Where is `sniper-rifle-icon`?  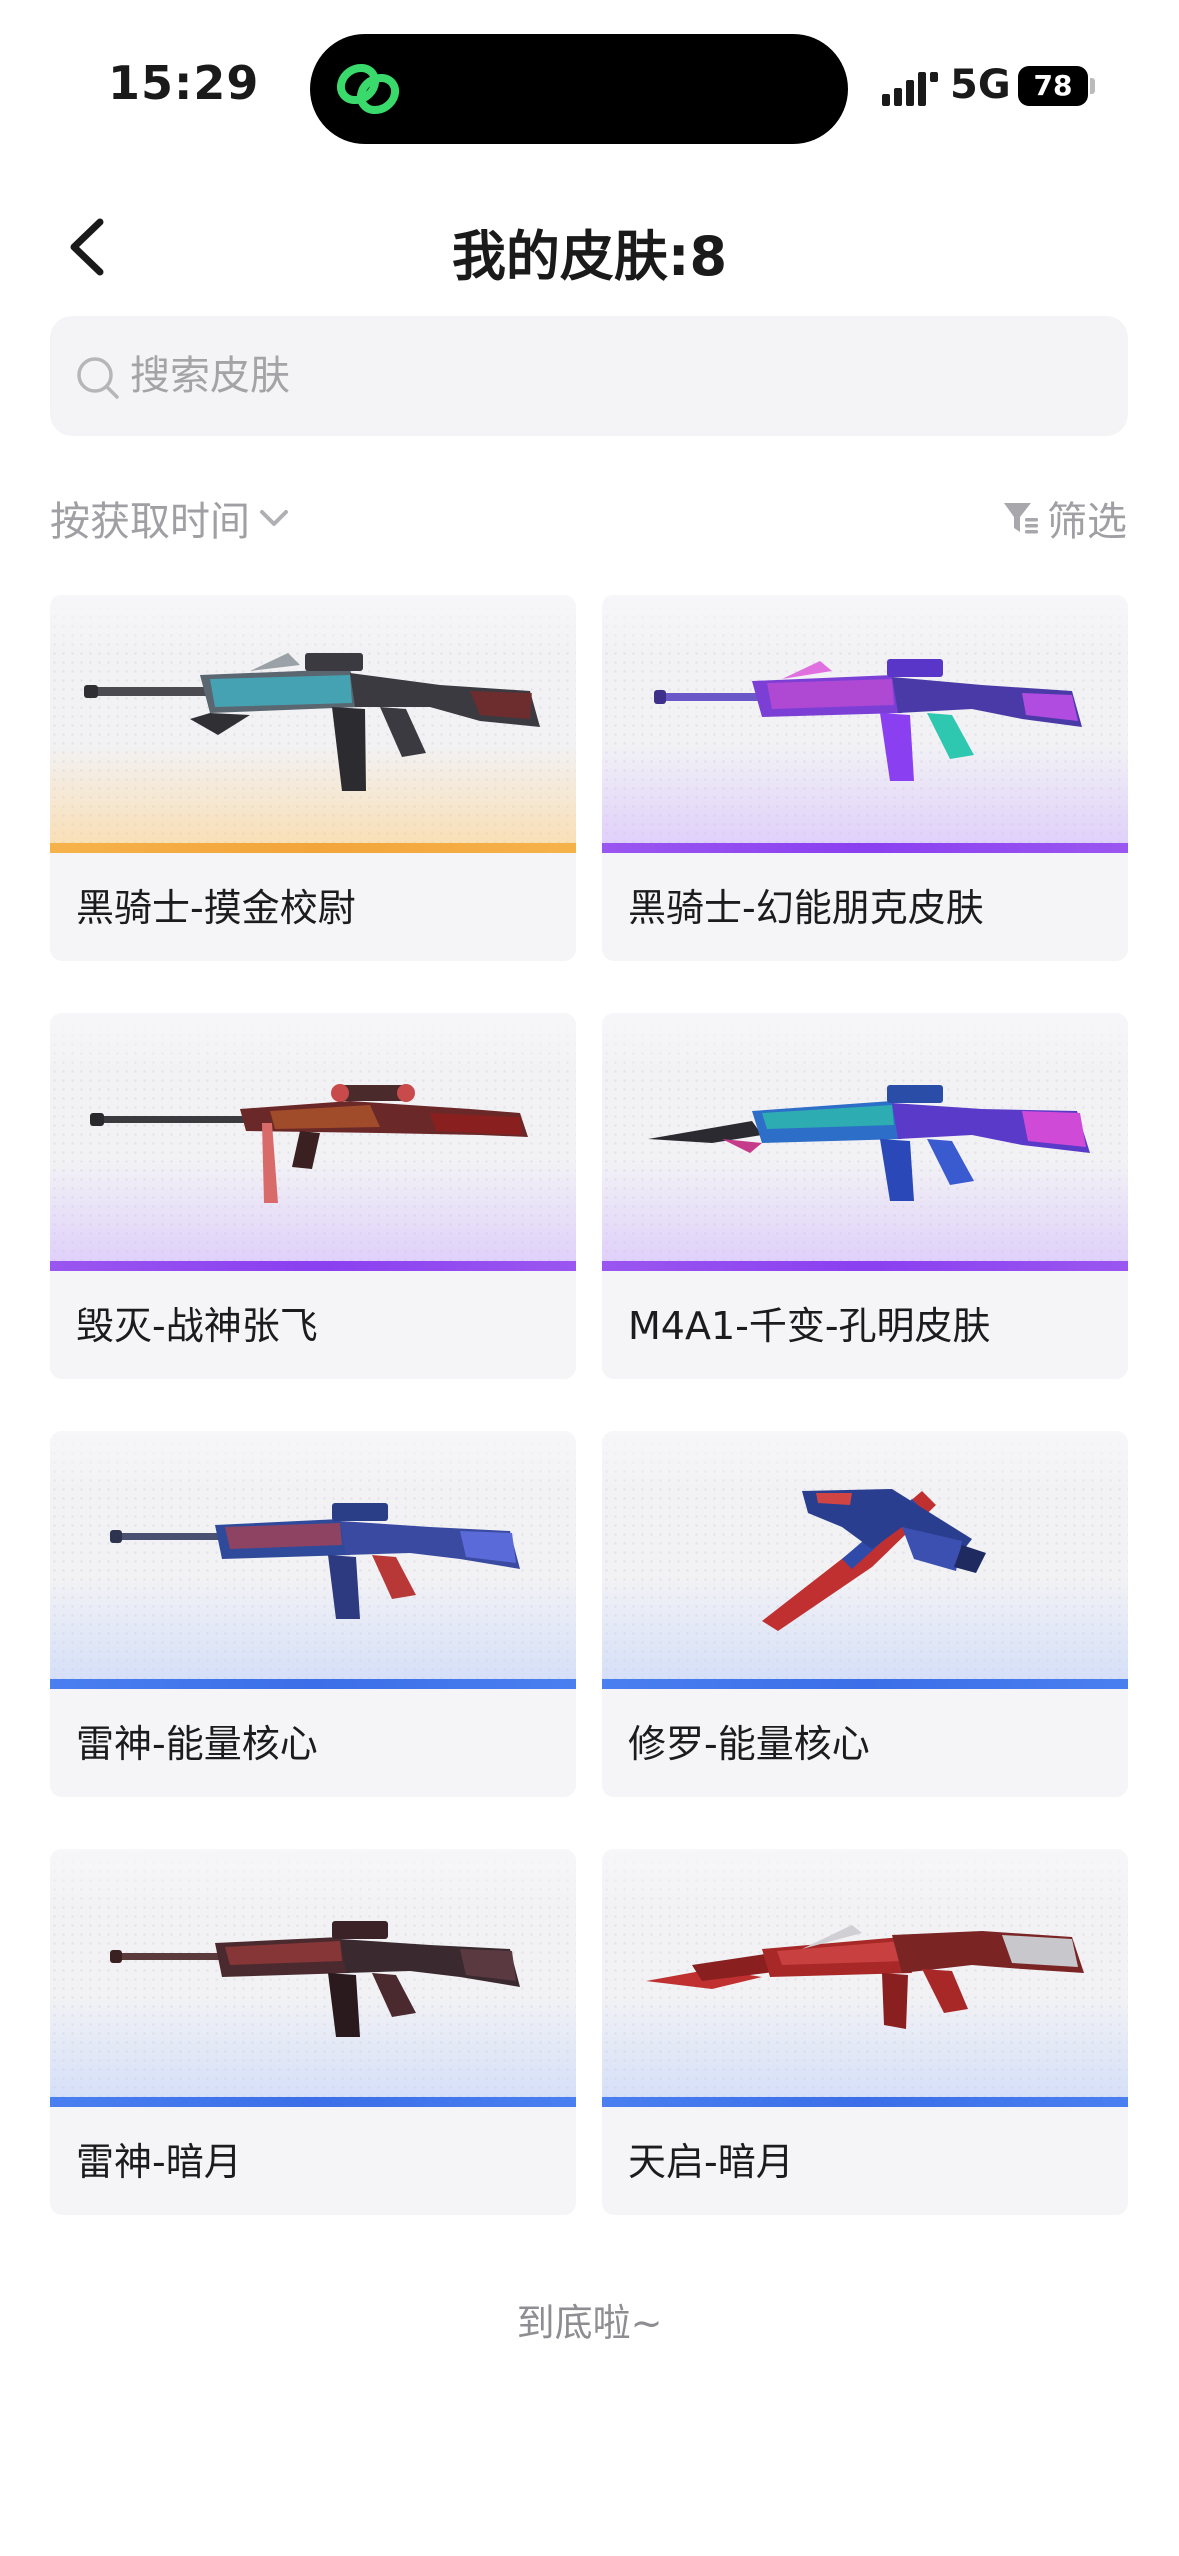 sniper-rifle-icon is located at coordinates (309, 1143).